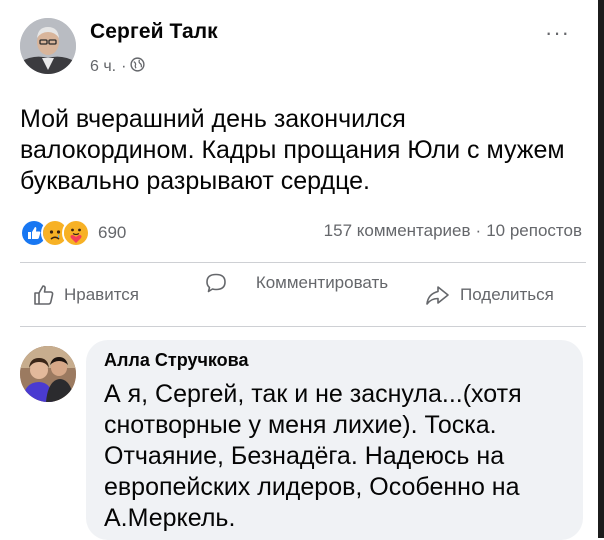  Describe the element at coordinates (303, 326) in the screenshot. I see `divider-bottom` at that location.